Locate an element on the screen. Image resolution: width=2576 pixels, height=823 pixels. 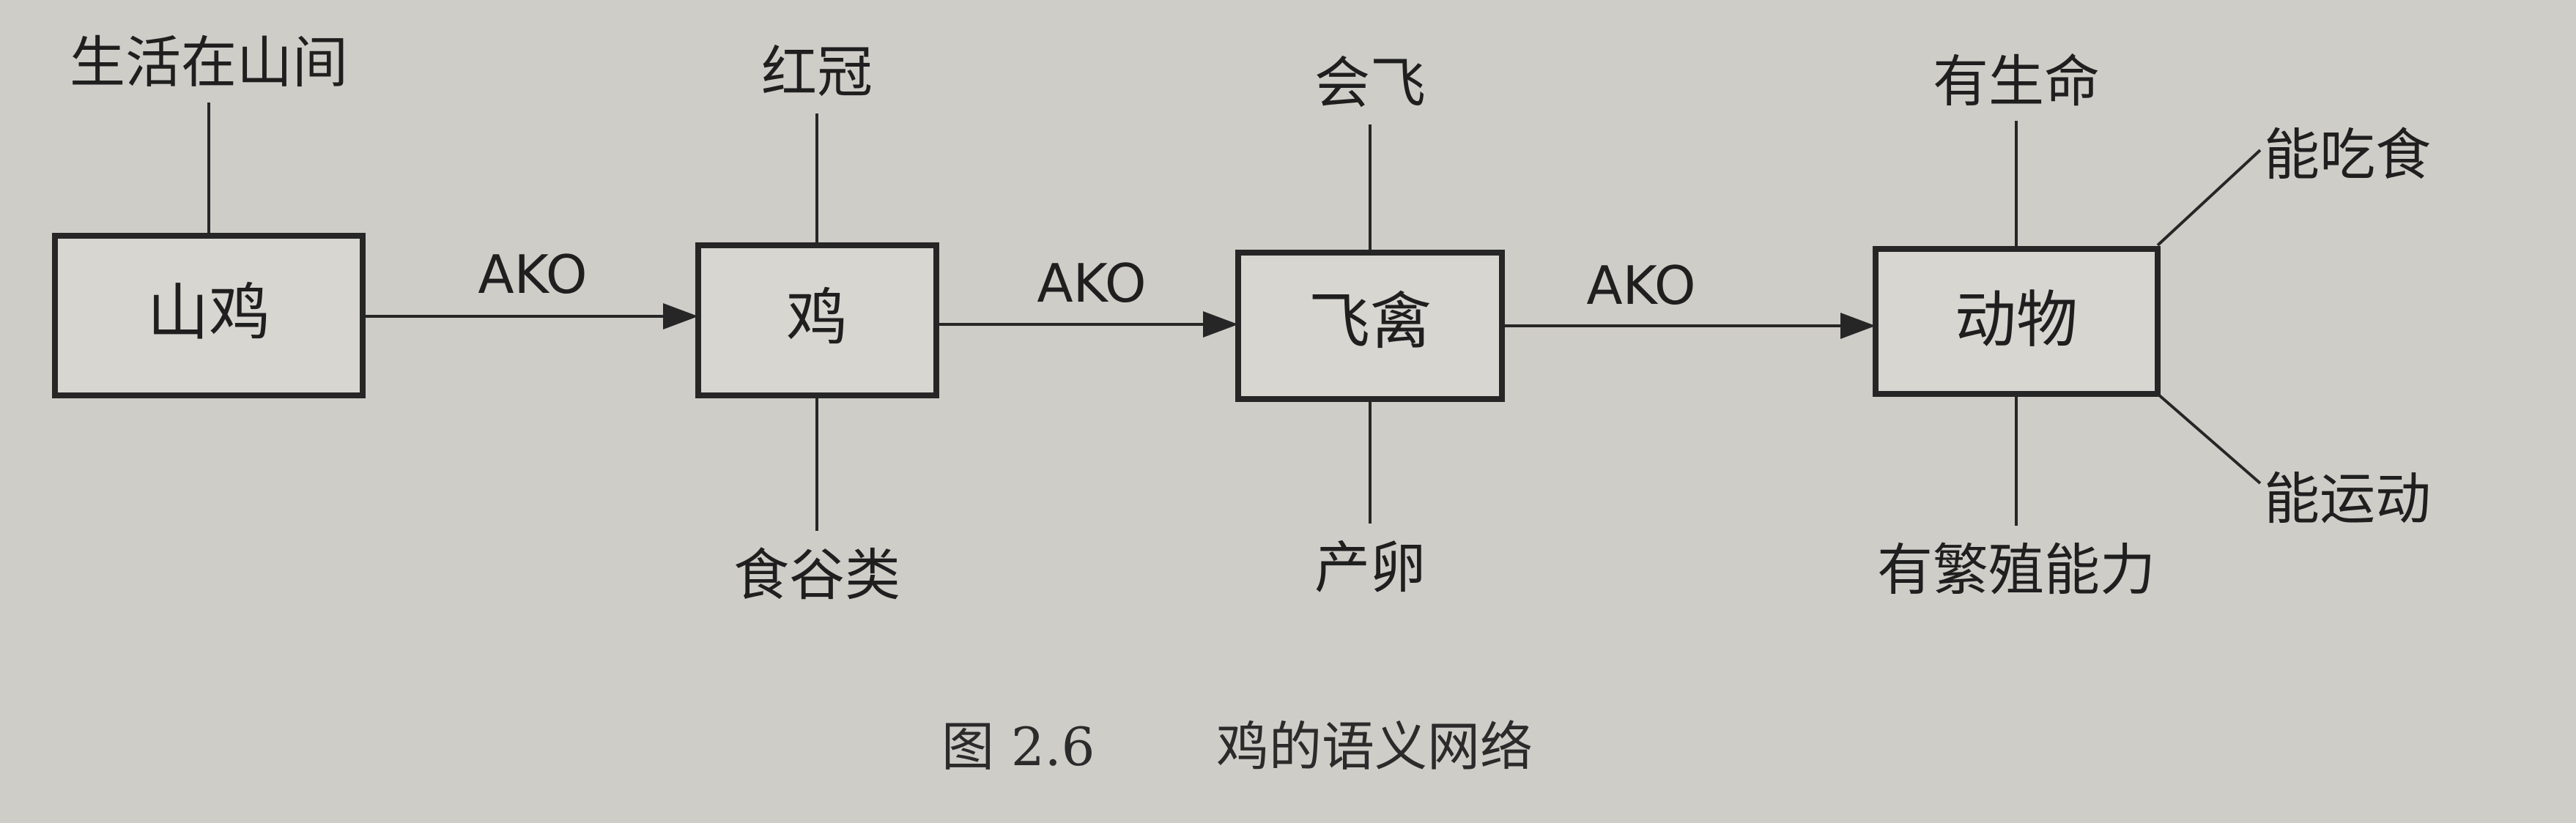
figure-number: 图 2.6 is located at coordinates (1018, 747).